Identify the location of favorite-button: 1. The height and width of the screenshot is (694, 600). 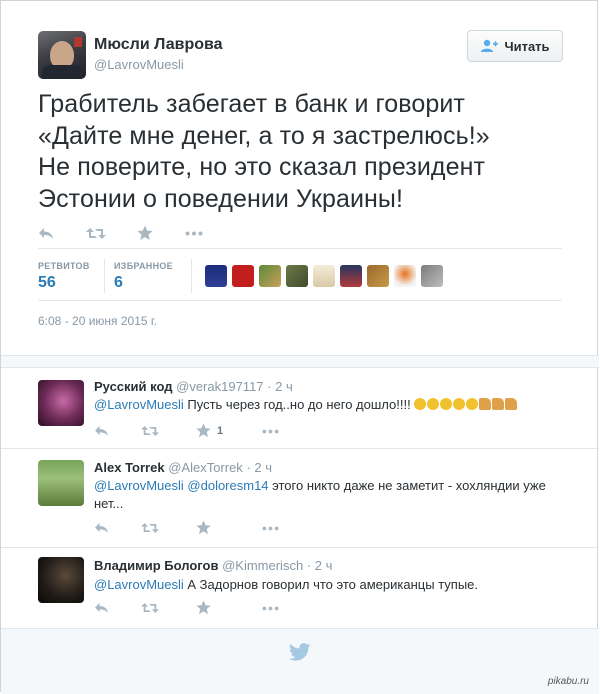
(209, 430).